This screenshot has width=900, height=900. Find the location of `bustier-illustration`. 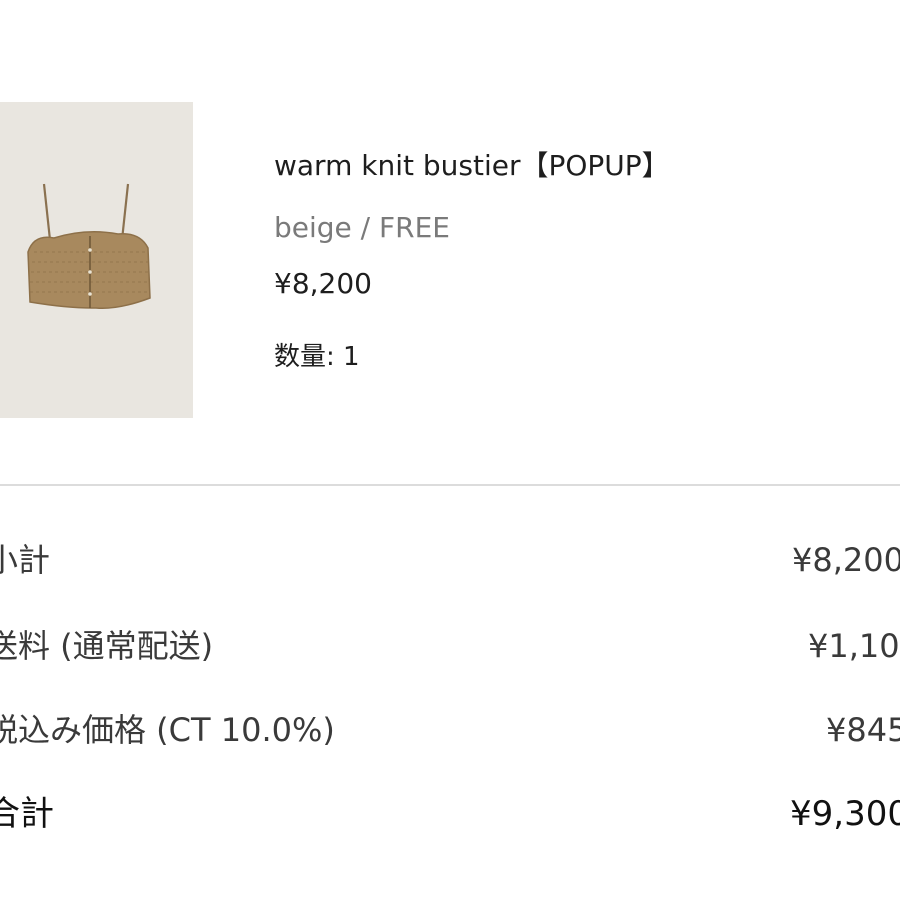

bustier-illustration is located at coordinates (96, 260).